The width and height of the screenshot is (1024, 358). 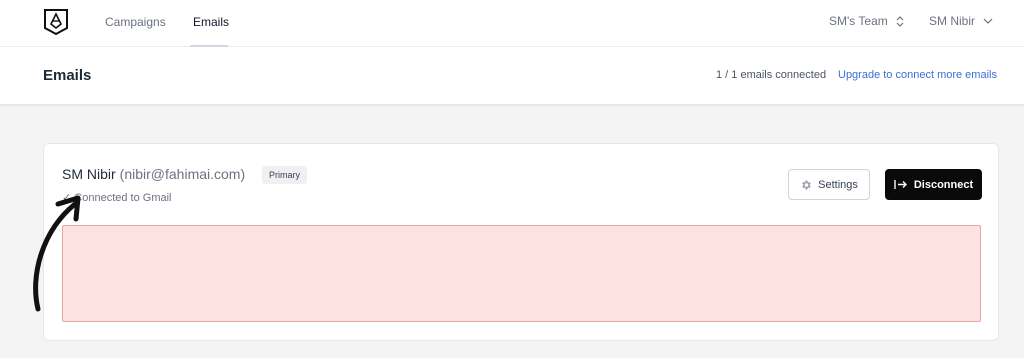 What do you see at coordinates (806, 184) in the screenshot?
I see `gear-icon` at bounding box center [806, 184].